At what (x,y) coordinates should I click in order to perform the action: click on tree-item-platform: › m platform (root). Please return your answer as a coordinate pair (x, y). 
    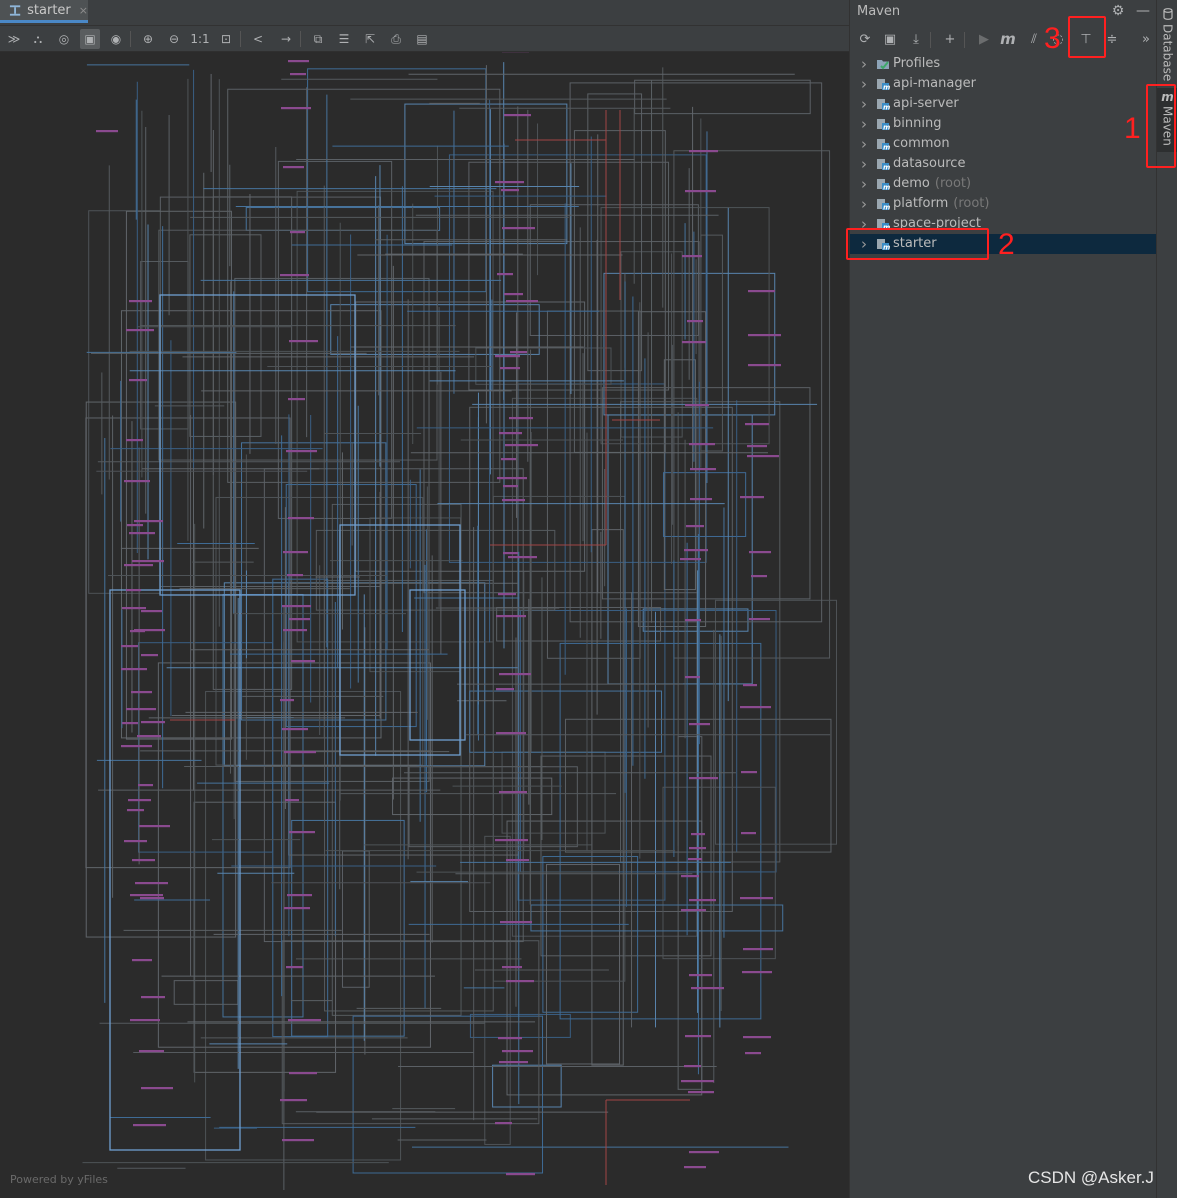
    Looking at the image, I should click on (1003, 204).